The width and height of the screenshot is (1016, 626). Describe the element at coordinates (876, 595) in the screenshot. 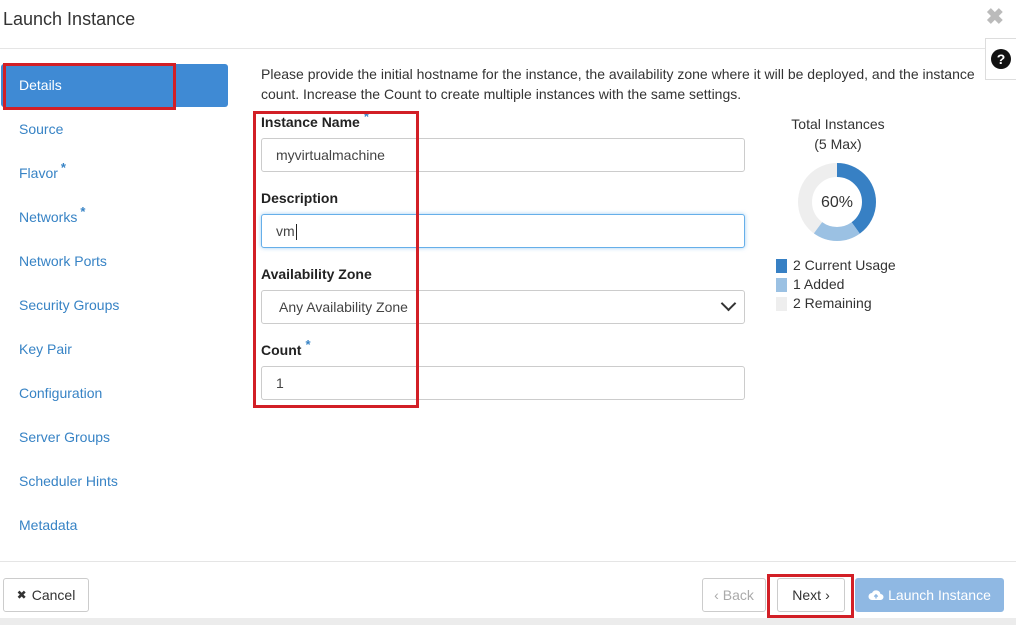

I see `cloud-upload-icon` at that location.